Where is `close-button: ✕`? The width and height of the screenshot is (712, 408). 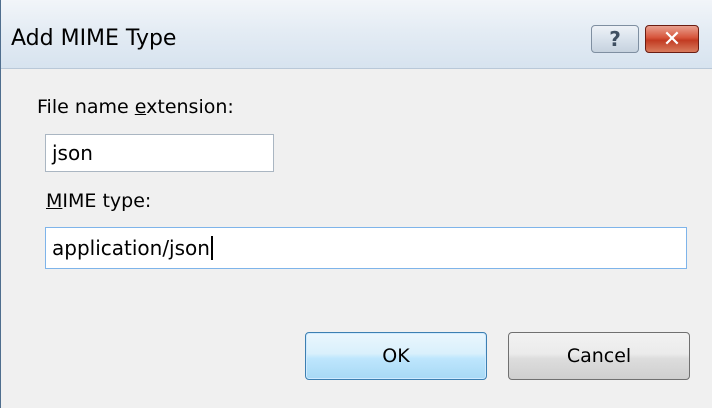
close-button: ✕ is located at coordinates (672, 39).